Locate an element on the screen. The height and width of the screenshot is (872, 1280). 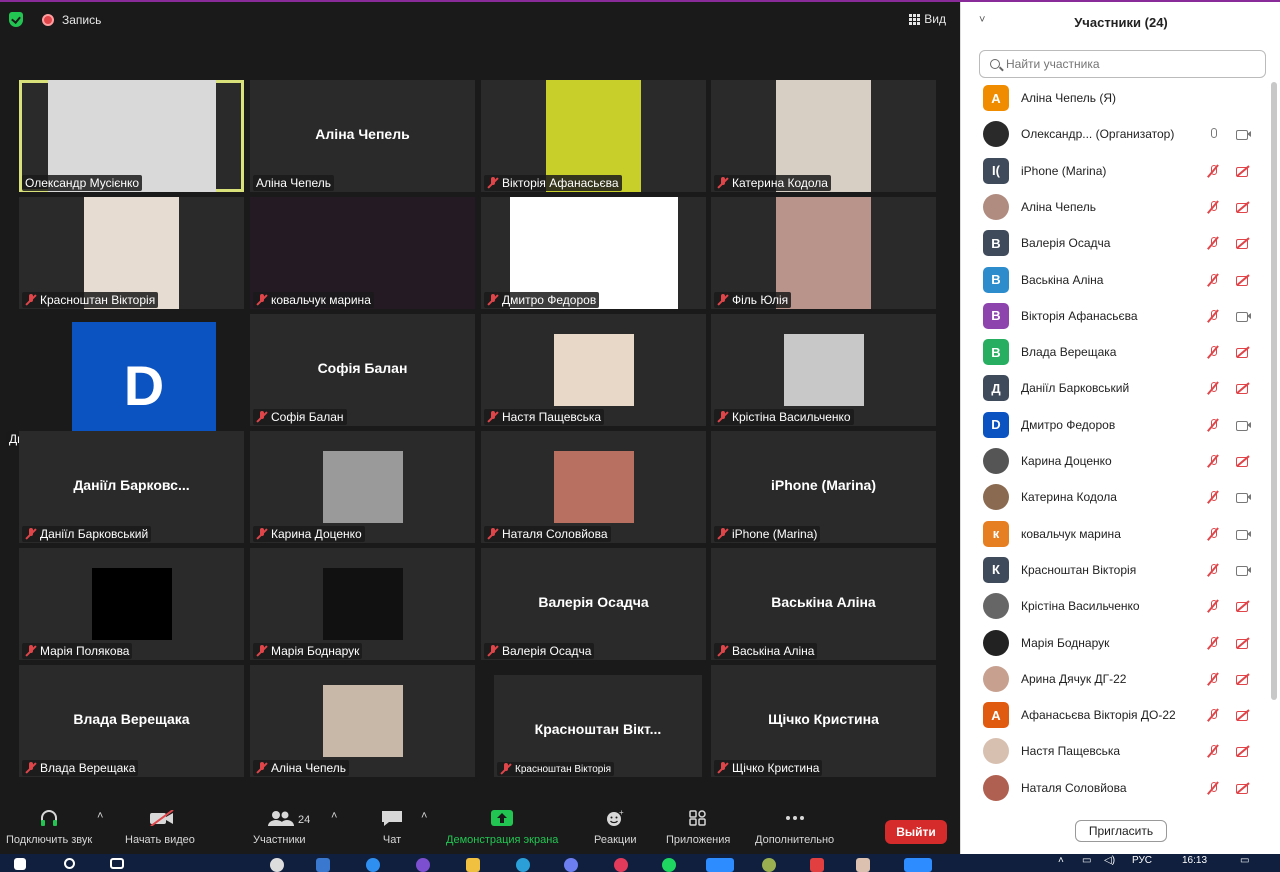
participant-row: Марія Боднарук is located at coordinates (1116, 643).